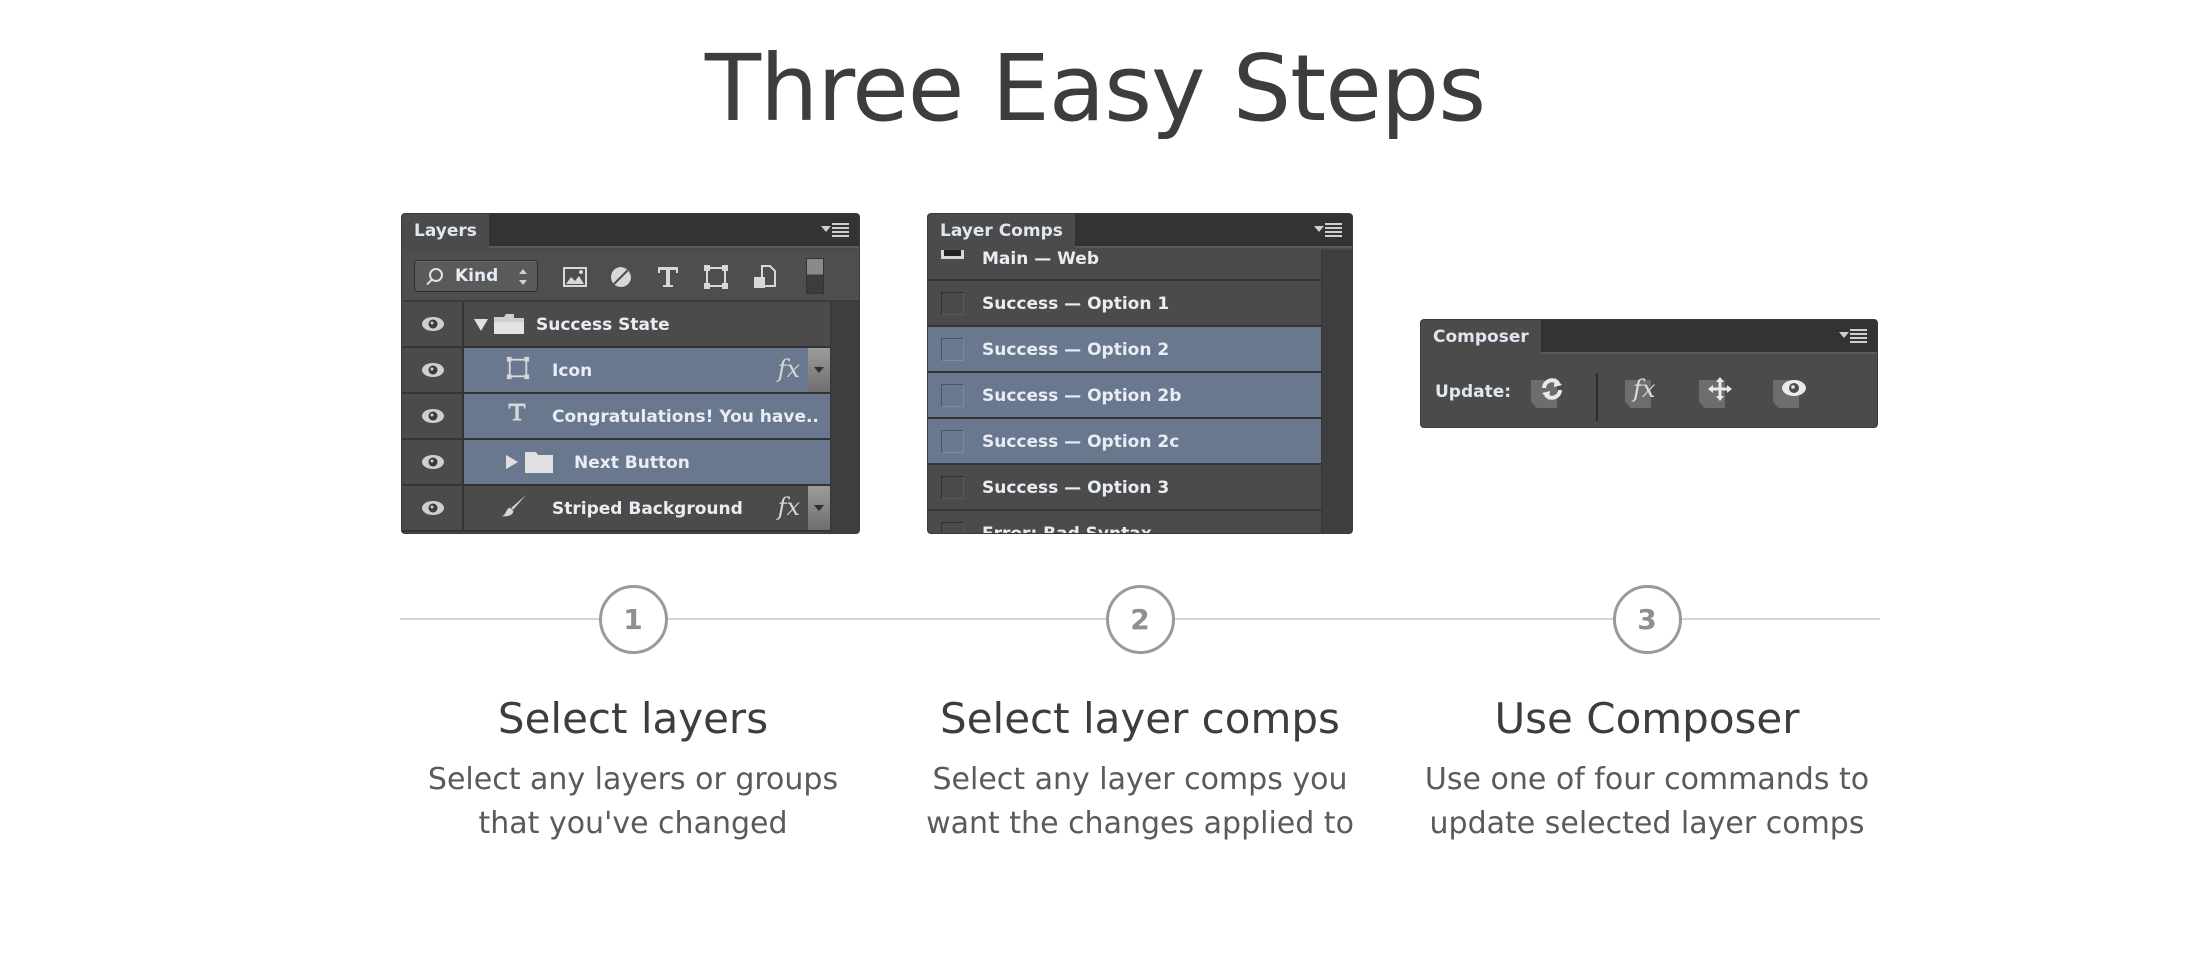 This screenshot has height=970, width=2190. I want to click on layer-comps-scrollbar, so click(1336, 391).